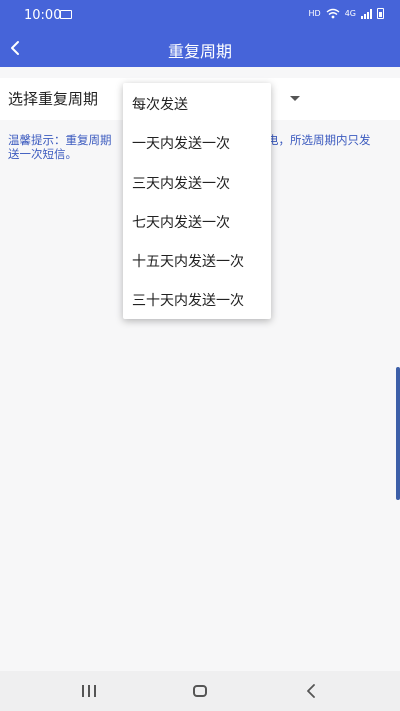  Describe the element at coordinates (398, 433) in the screenshot. I see `scrollbar-thumb` at that location.